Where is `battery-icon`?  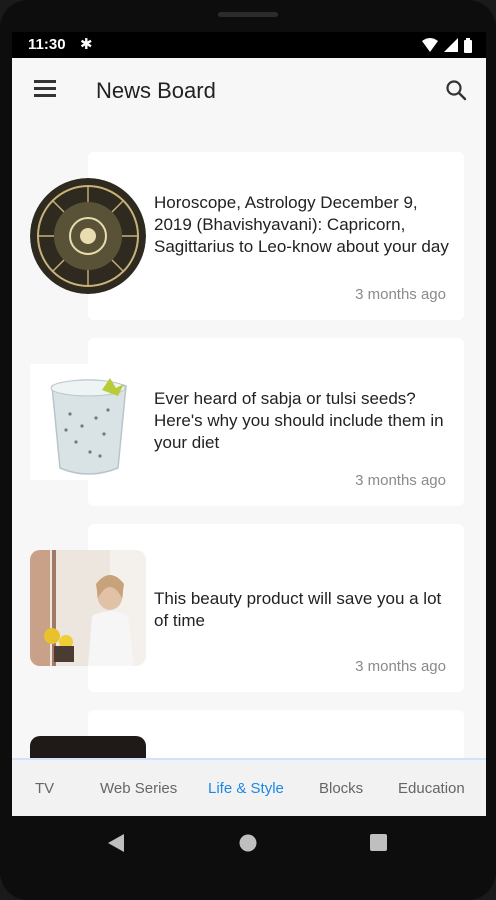 battery-icon is located at coordinates (468, 45).